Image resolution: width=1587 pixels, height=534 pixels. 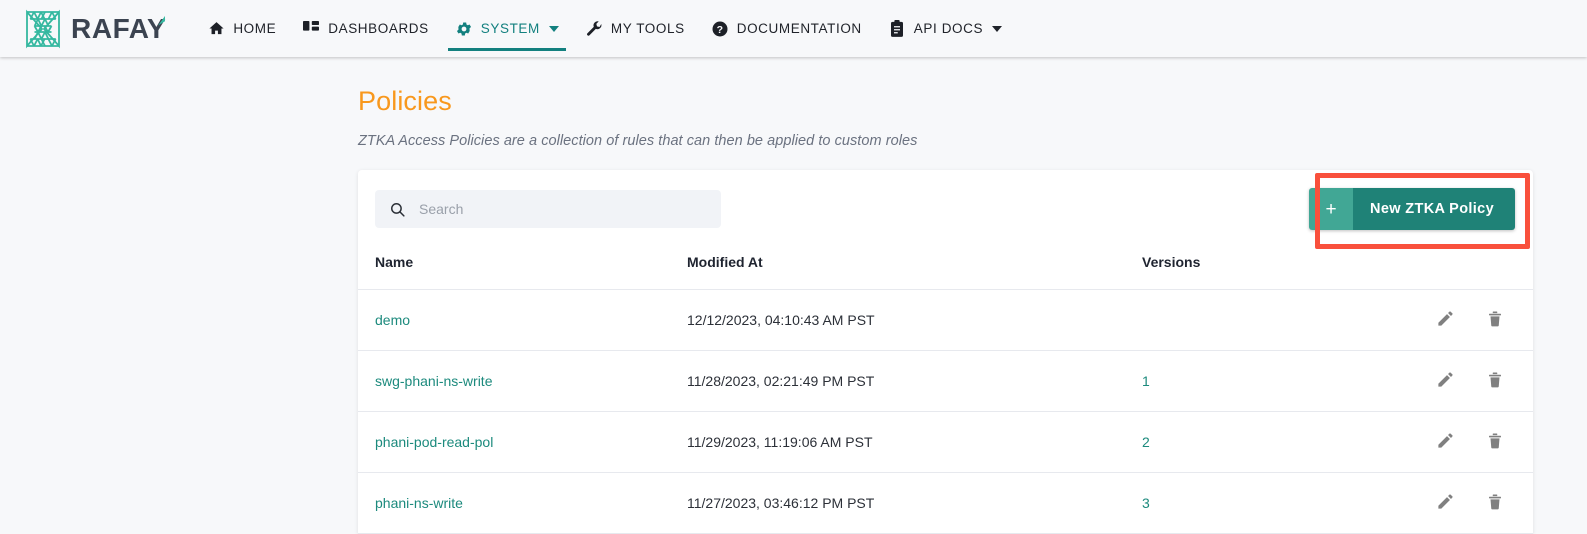 I want to click on nav-item-system-label: SYSTEM, so click(x=510, y=28).